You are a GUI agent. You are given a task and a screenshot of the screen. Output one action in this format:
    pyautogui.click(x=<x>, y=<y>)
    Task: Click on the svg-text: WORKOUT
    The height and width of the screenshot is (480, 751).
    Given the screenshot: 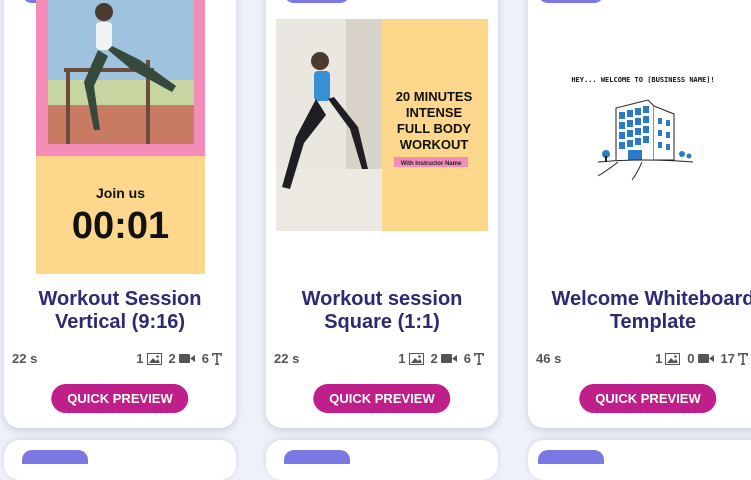 What is the action you would take?
    pyautogui.click(x=434, y=144)
    